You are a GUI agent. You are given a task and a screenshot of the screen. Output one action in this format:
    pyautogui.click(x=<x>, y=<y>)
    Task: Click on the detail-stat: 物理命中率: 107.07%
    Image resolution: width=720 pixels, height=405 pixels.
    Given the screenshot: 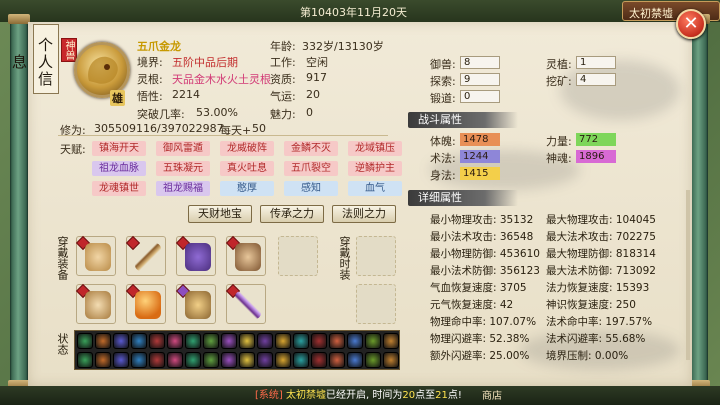 What is the action you would take?
    pyautogui.click(x=483, y=322)
    